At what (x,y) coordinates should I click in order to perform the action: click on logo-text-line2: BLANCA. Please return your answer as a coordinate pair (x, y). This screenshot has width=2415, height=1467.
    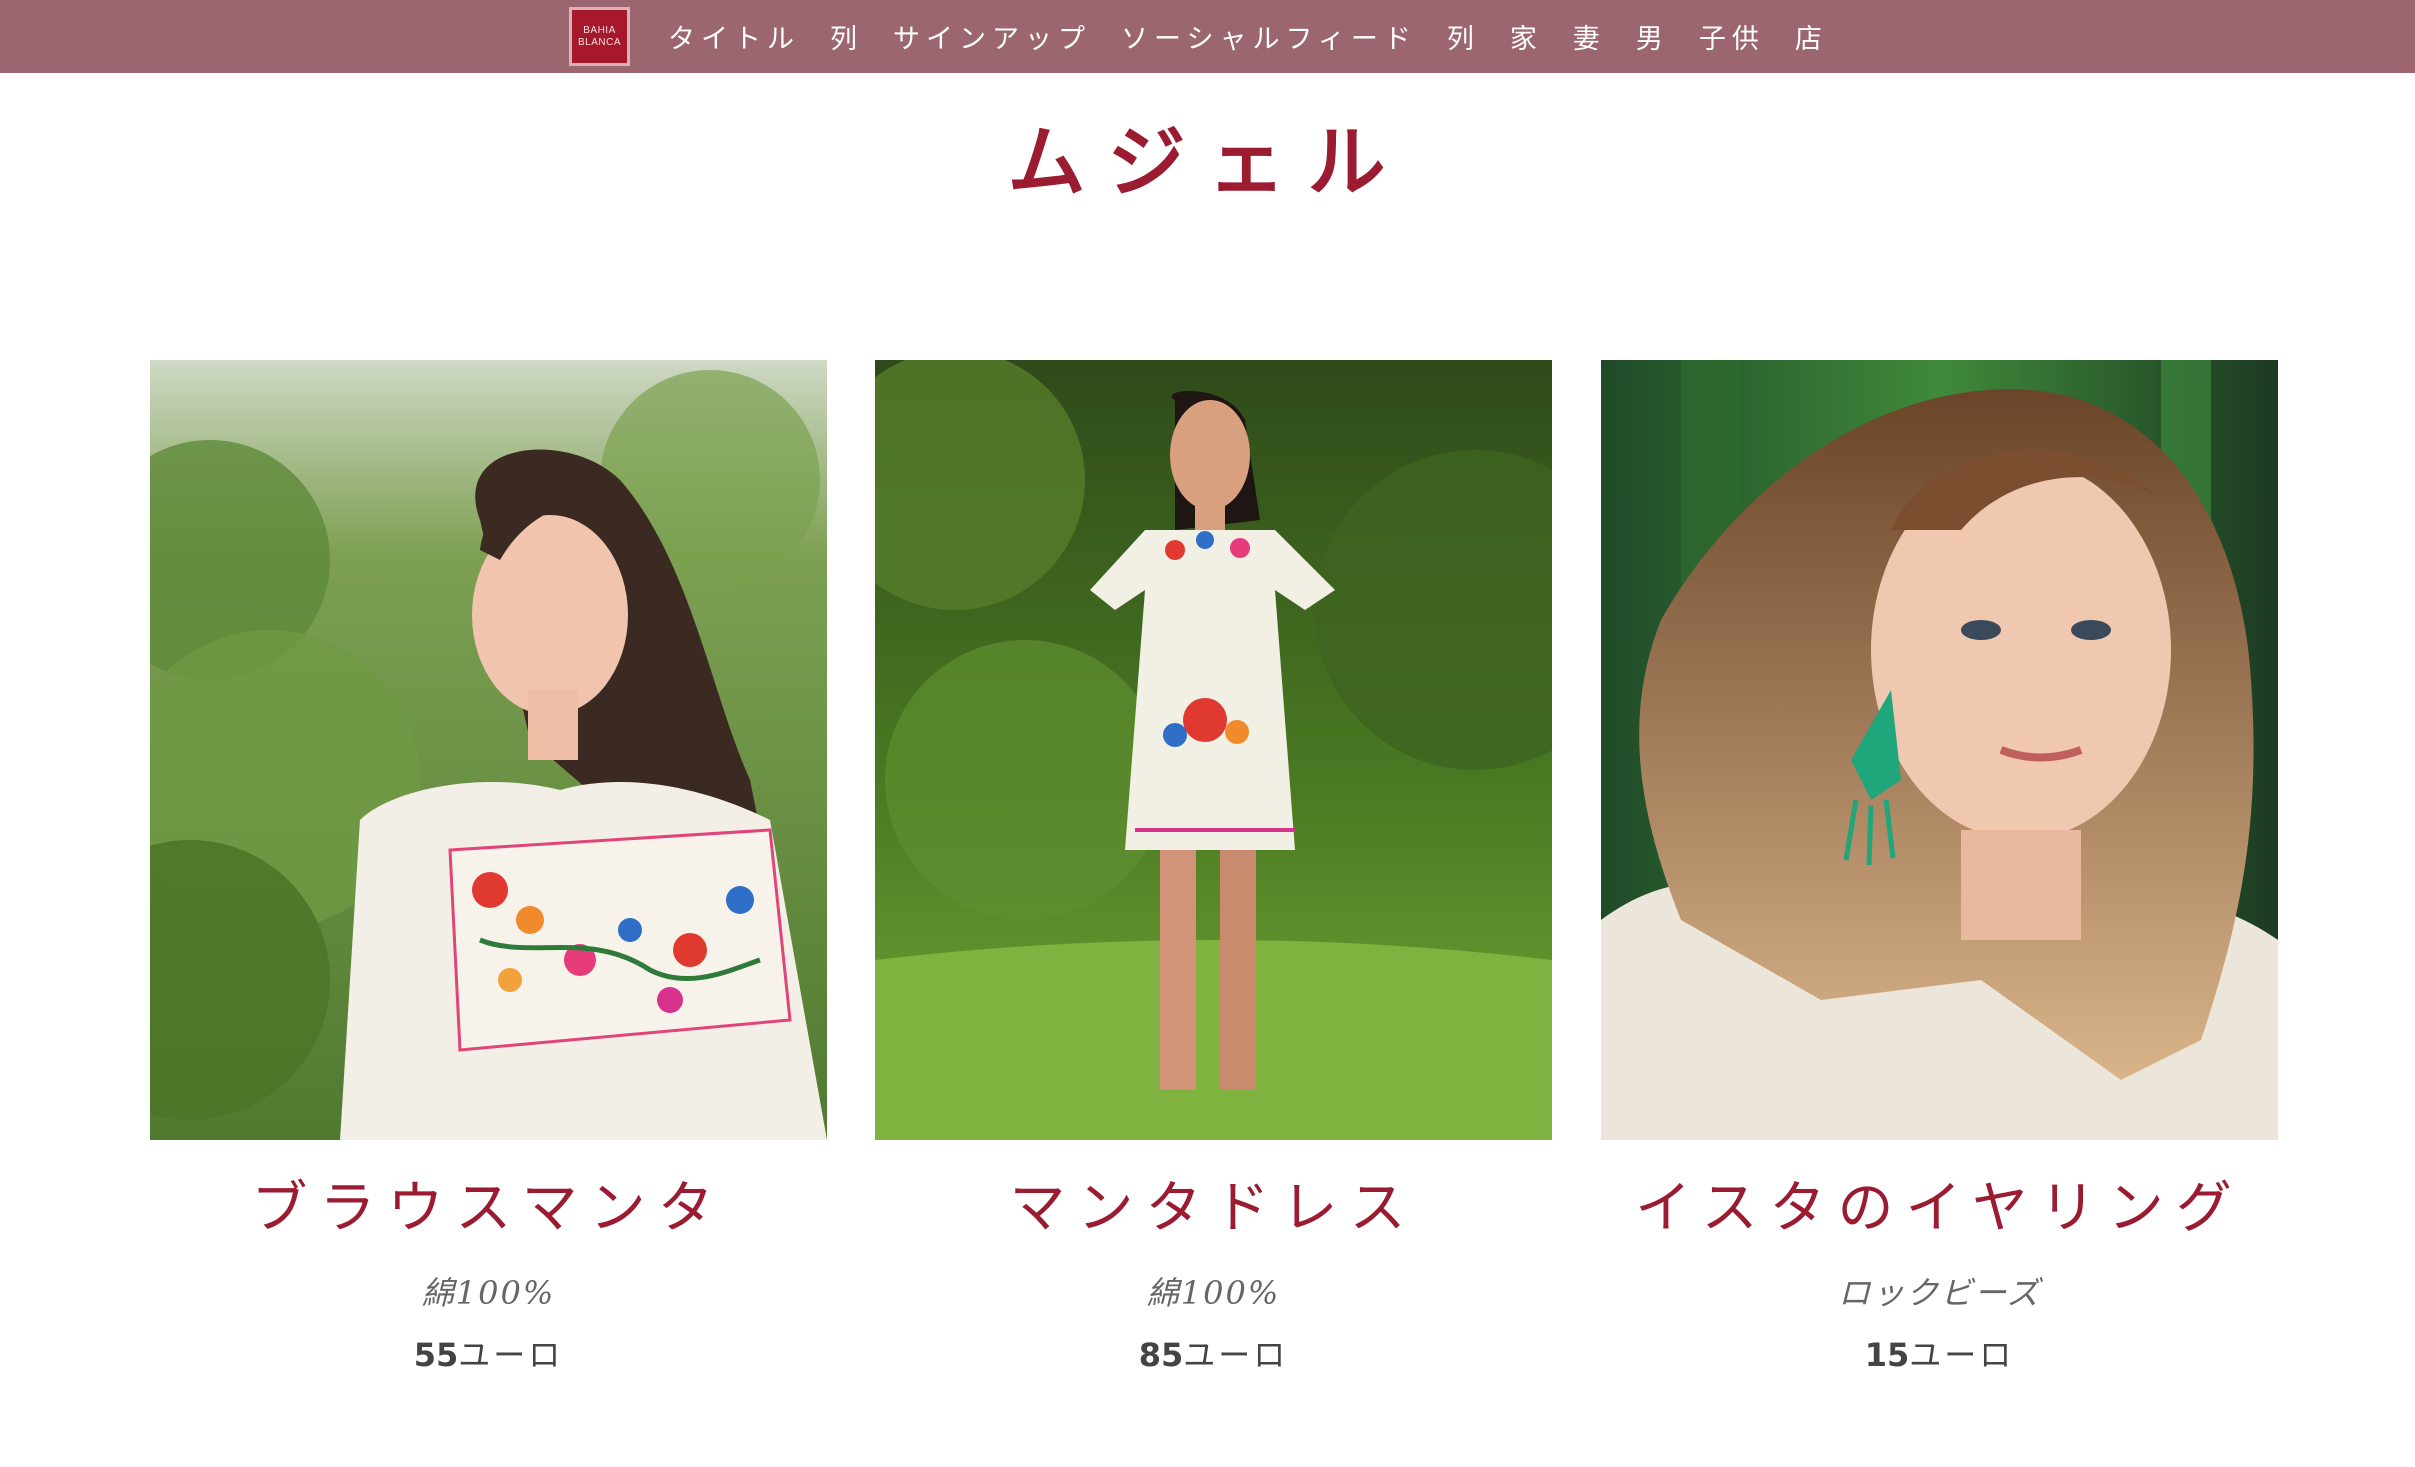
    Looking at the image, I should click on (599, 42).